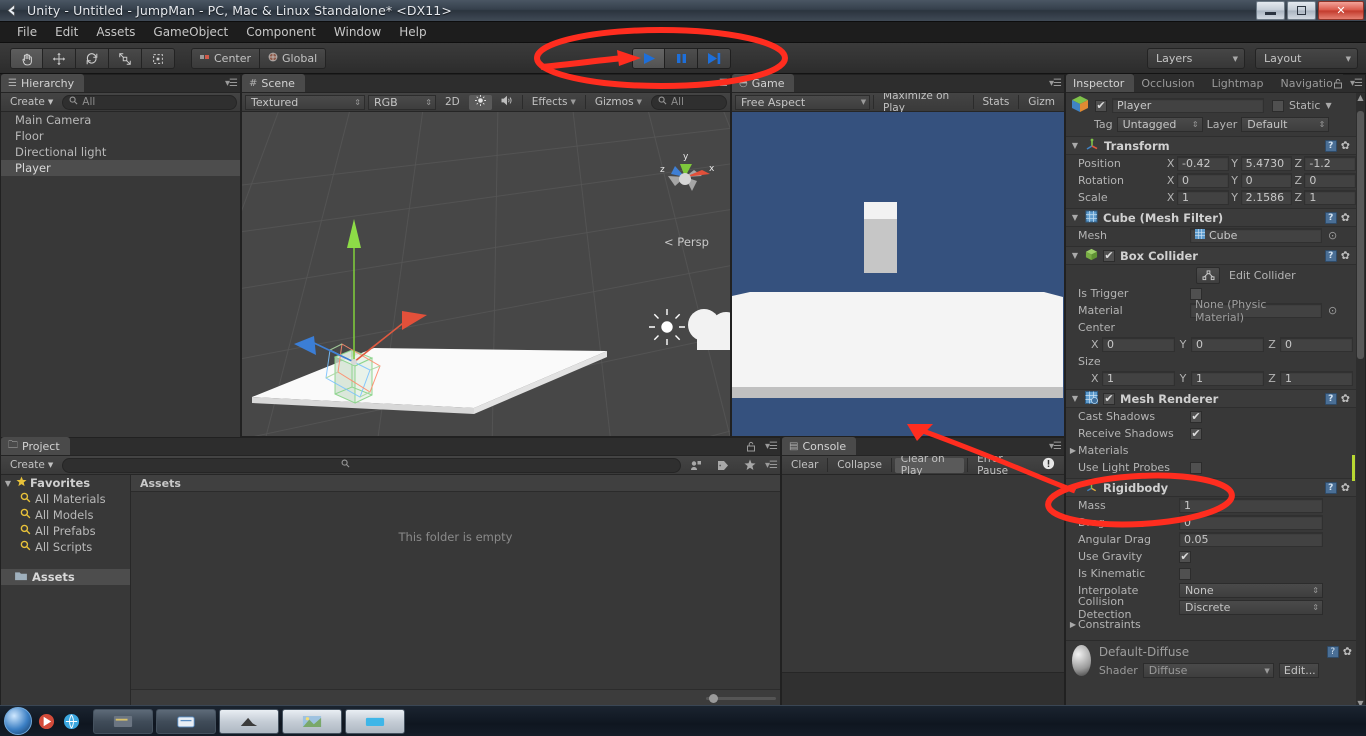 This screenshot has height=736, width=1366. Describe the element at coordinates (648, 58) in the screenshot. I see `play-button` at that location.